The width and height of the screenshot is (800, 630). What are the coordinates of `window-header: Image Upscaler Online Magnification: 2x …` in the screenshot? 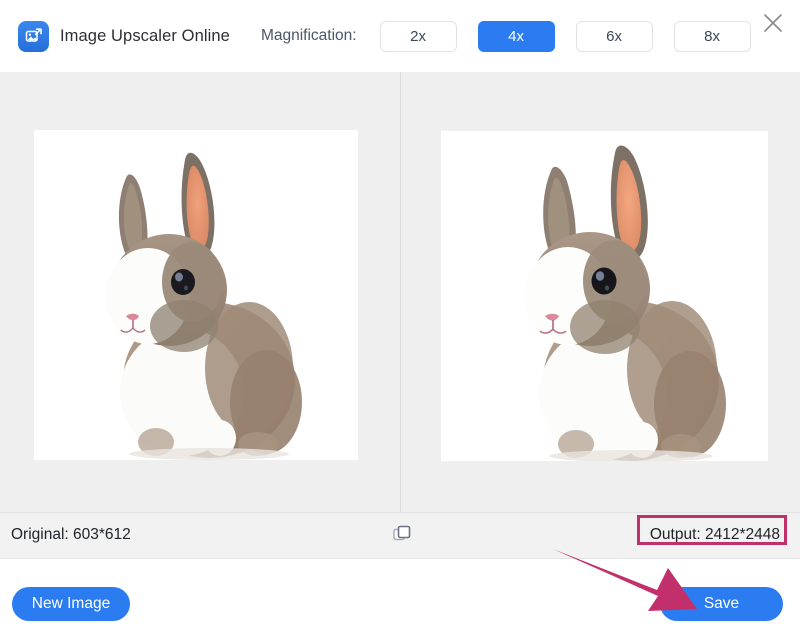 It's located at (400, 36).